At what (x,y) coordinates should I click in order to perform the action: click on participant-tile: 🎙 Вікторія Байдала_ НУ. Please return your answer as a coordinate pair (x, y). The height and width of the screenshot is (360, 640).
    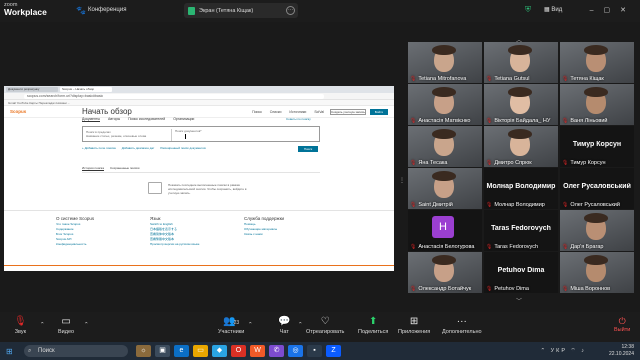
    Looking at the image, I should click on (521, 104).